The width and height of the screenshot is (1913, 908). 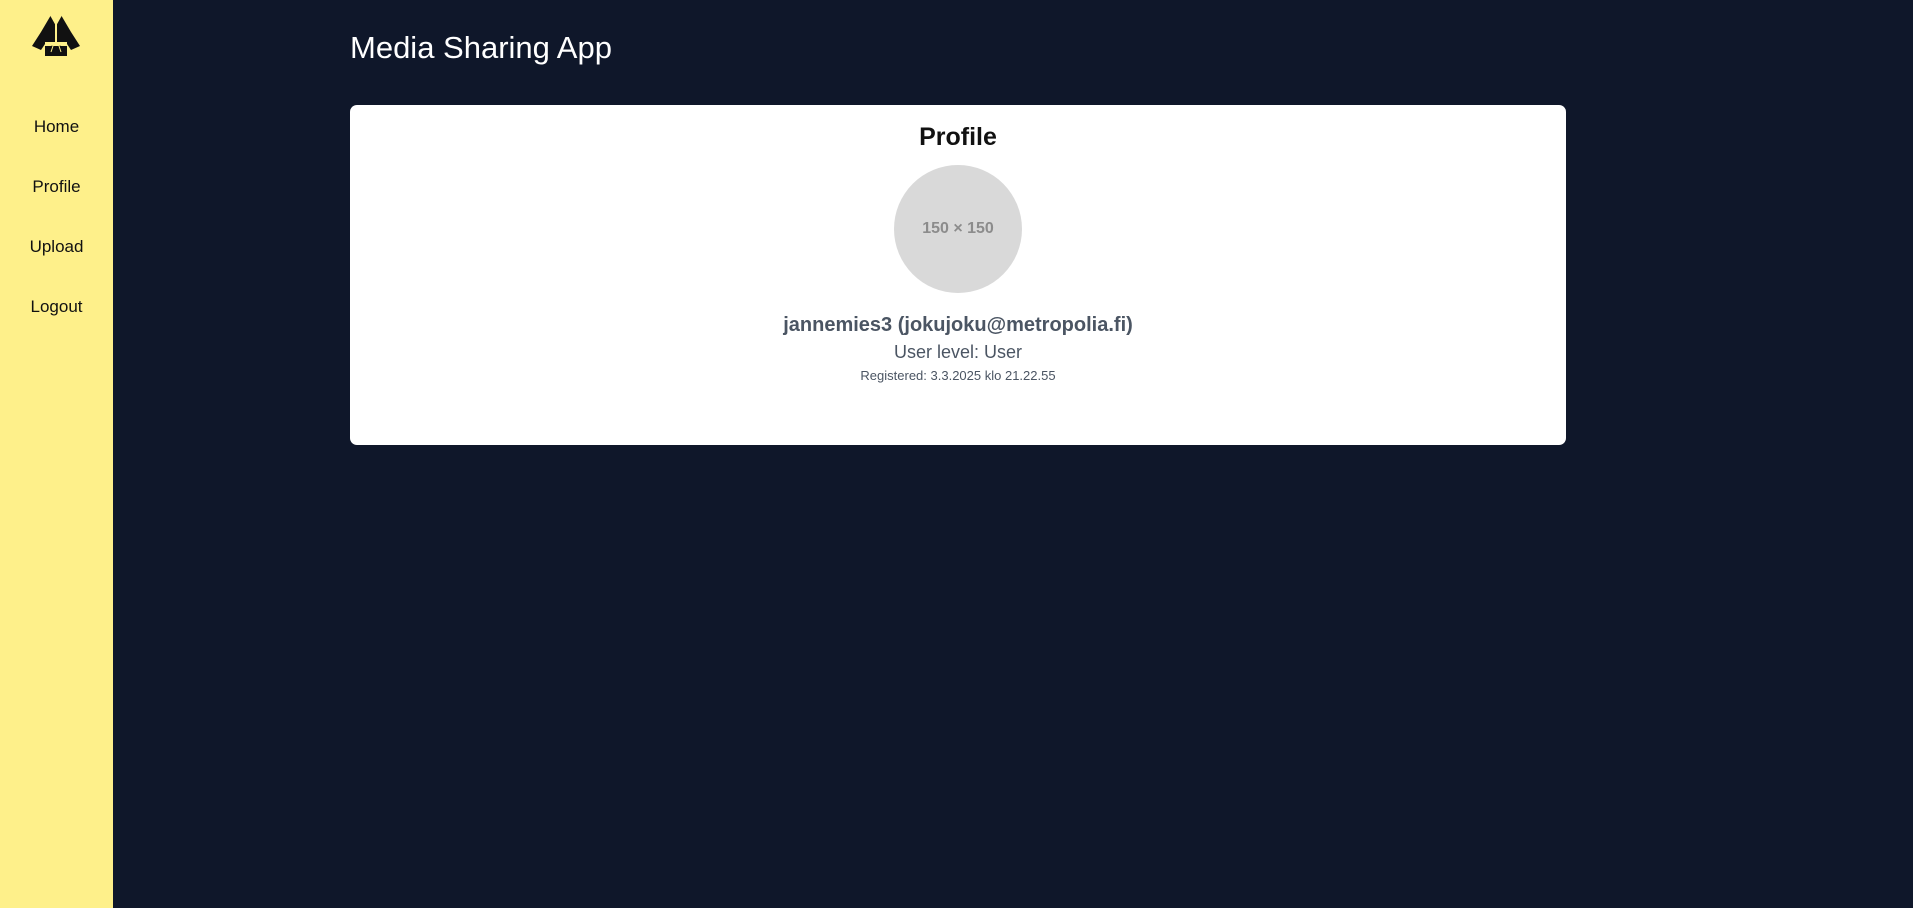 What do you see at coordinates (56, 35) in the screenshot?
I see `karate-gi-logo-icon` at bounding box center [56, 35].